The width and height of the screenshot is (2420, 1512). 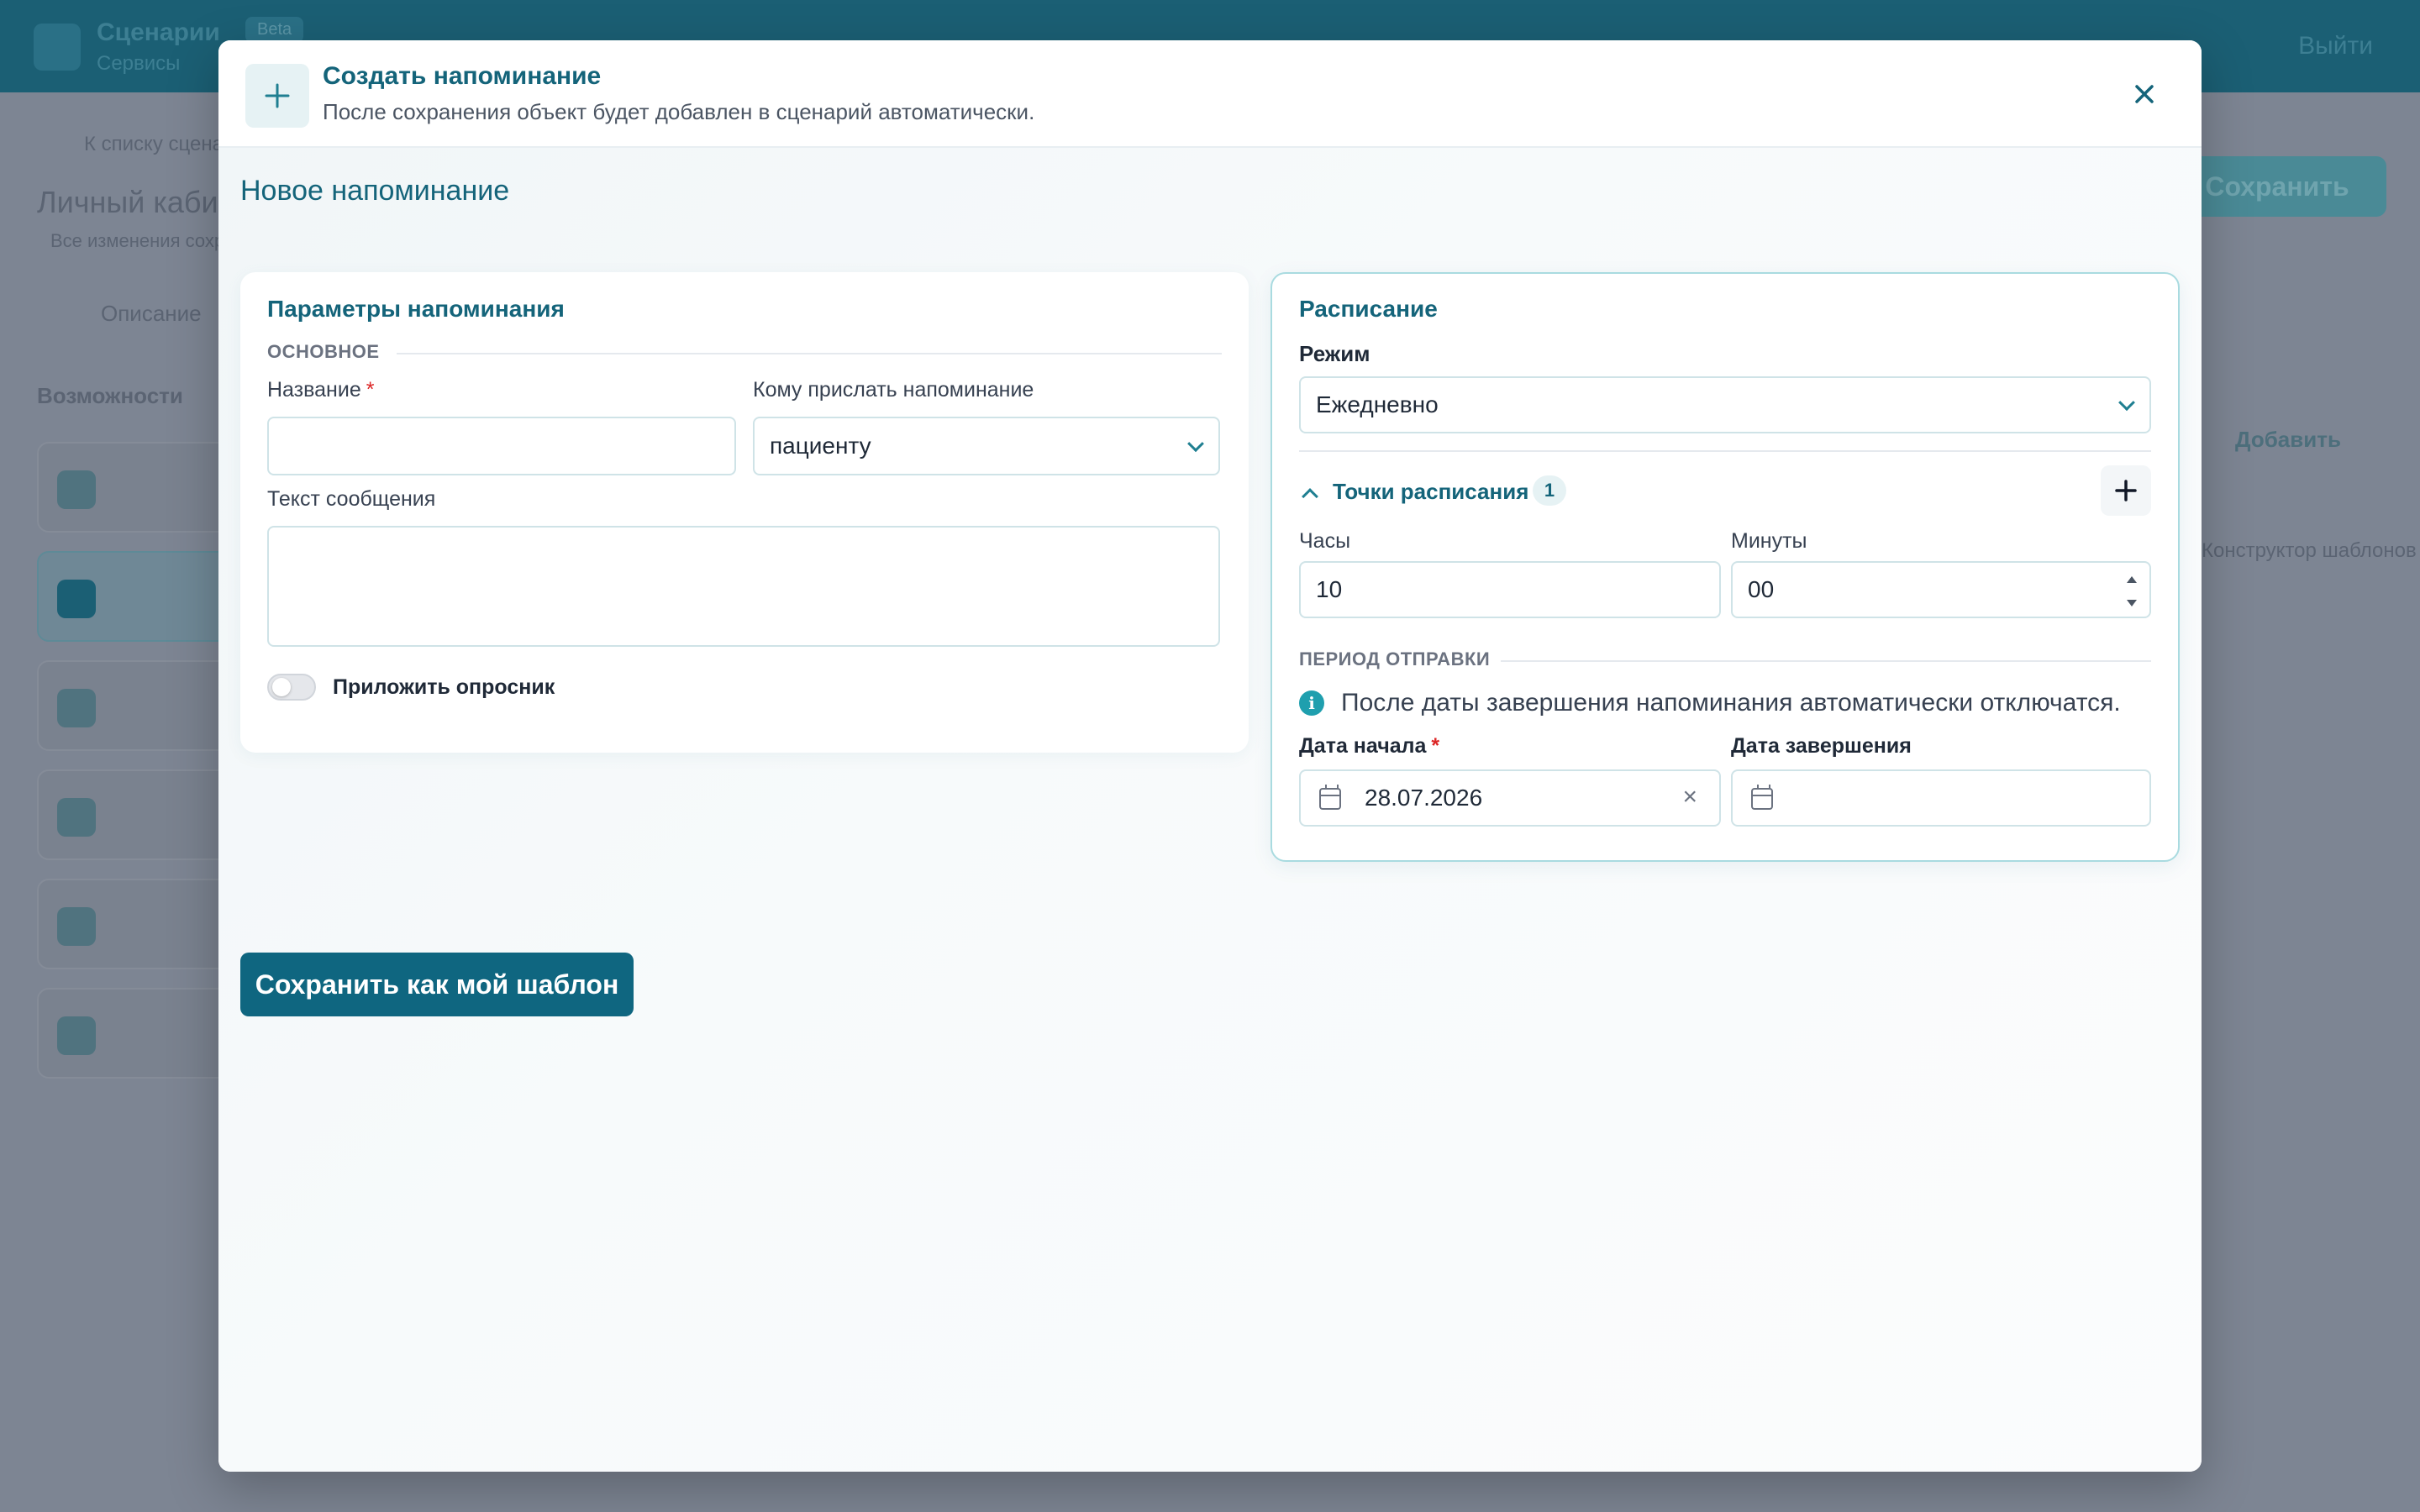 What do you see at coordinates (375, 191) in the screenshot?
I see `form-heading: Новое напоминание` at bounding box center [375, 191].